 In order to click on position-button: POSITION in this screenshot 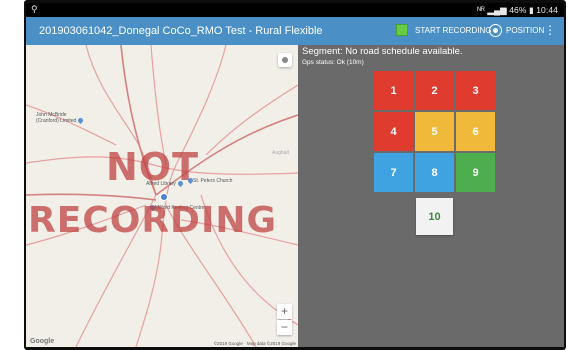, I will do `click(516, 30)`.